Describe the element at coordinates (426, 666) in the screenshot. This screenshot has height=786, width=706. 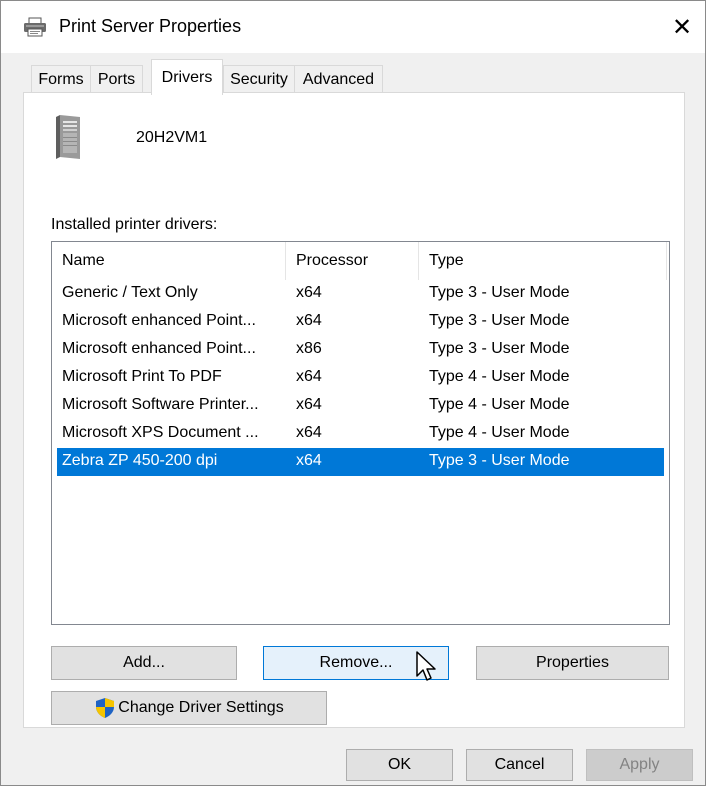
I see `mouse-pointer-icon` at that location.